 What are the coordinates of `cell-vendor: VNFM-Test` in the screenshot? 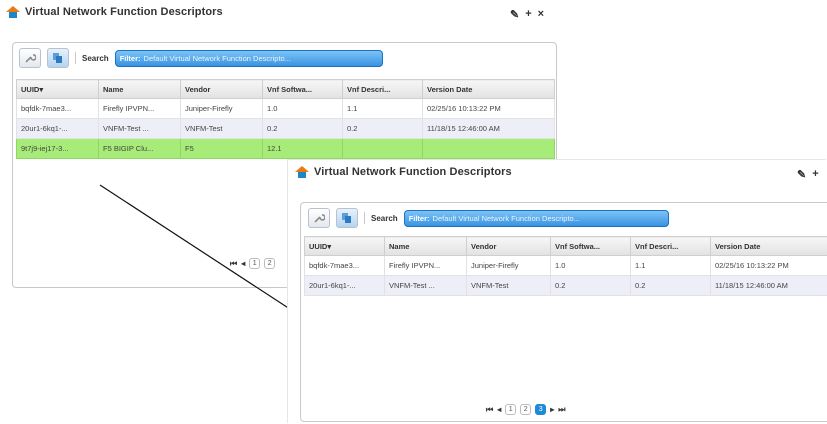 It's located at (508, 285).